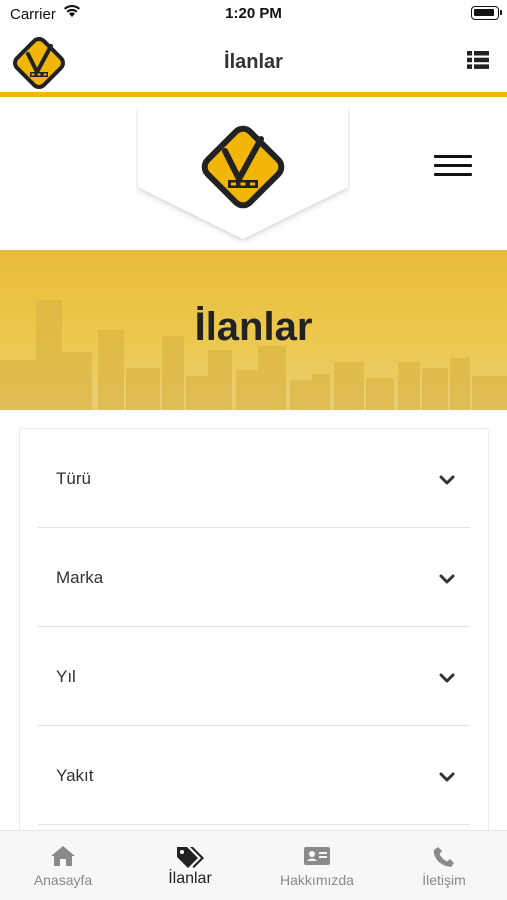  Describe the element at coordinates (190, 878) in the screenshot. I see `tab-label: İlanlar` at that location.